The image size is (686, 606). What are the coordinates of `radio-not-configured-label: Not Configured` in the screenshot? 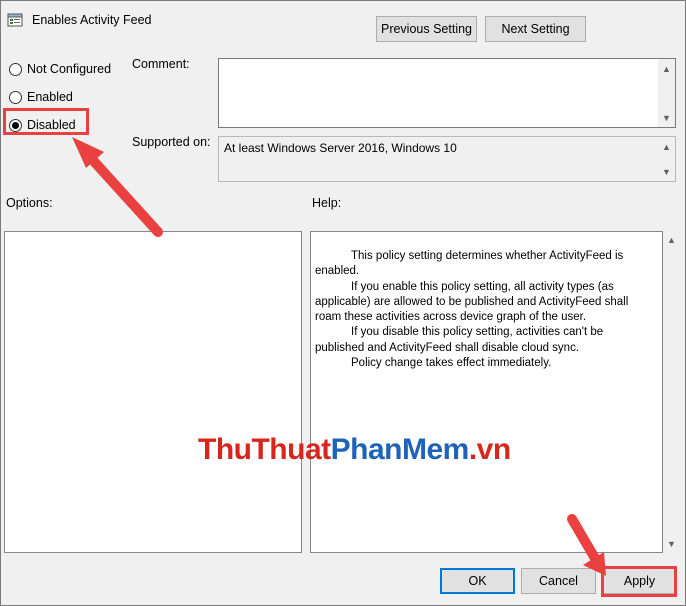 It's located at (69, 69).